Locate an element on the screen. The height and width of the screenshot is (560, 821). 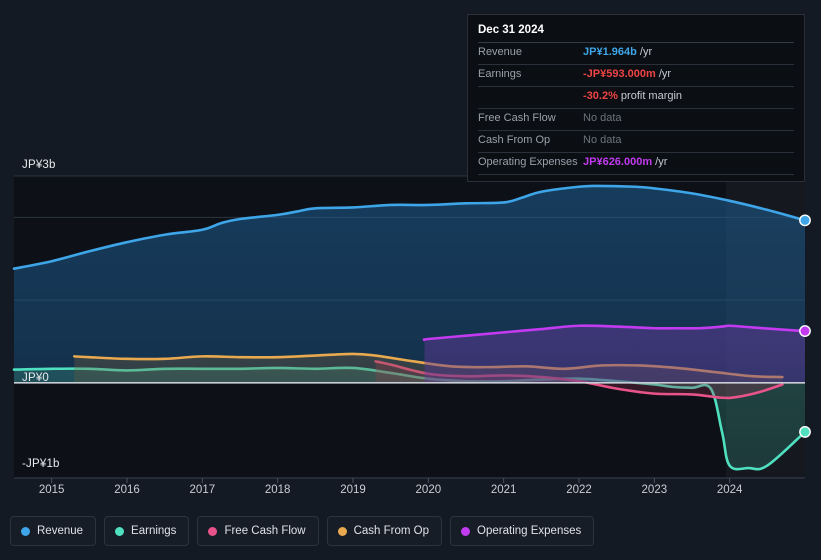
tooltip-value-number: JP¥626.000m is located at coordinates (618, 162).